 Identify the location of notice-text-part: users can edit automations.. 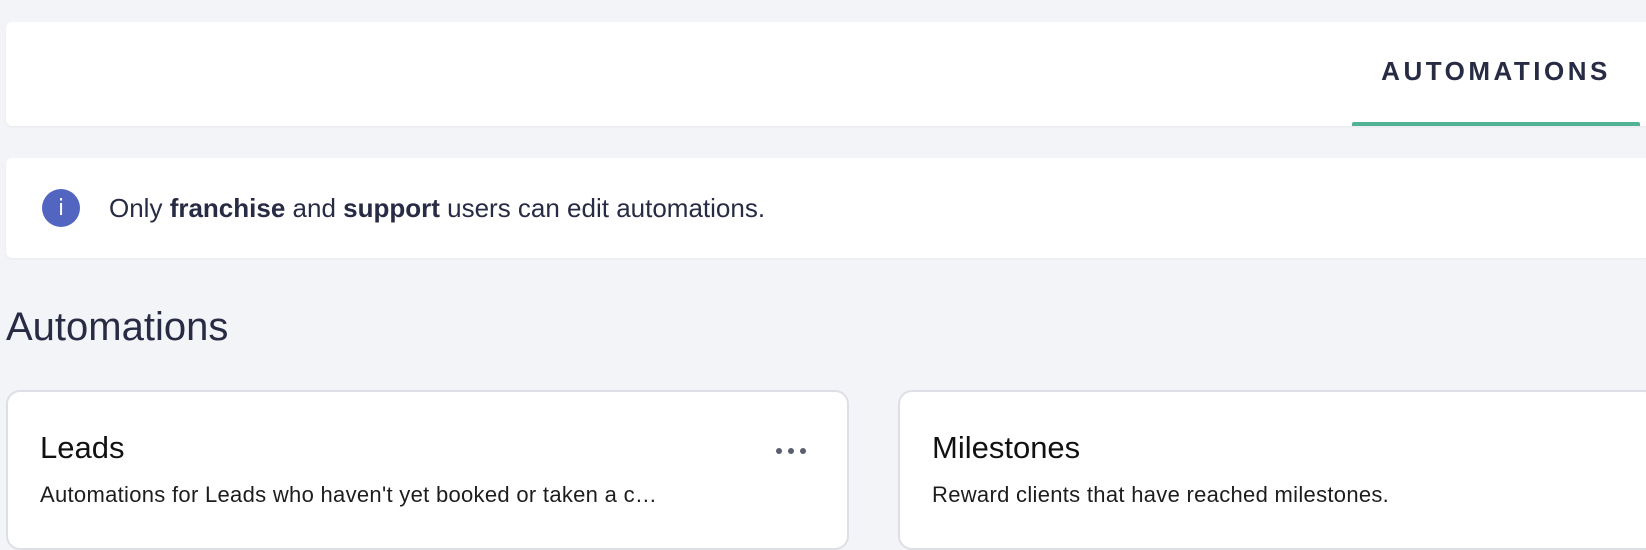
(602, 207).